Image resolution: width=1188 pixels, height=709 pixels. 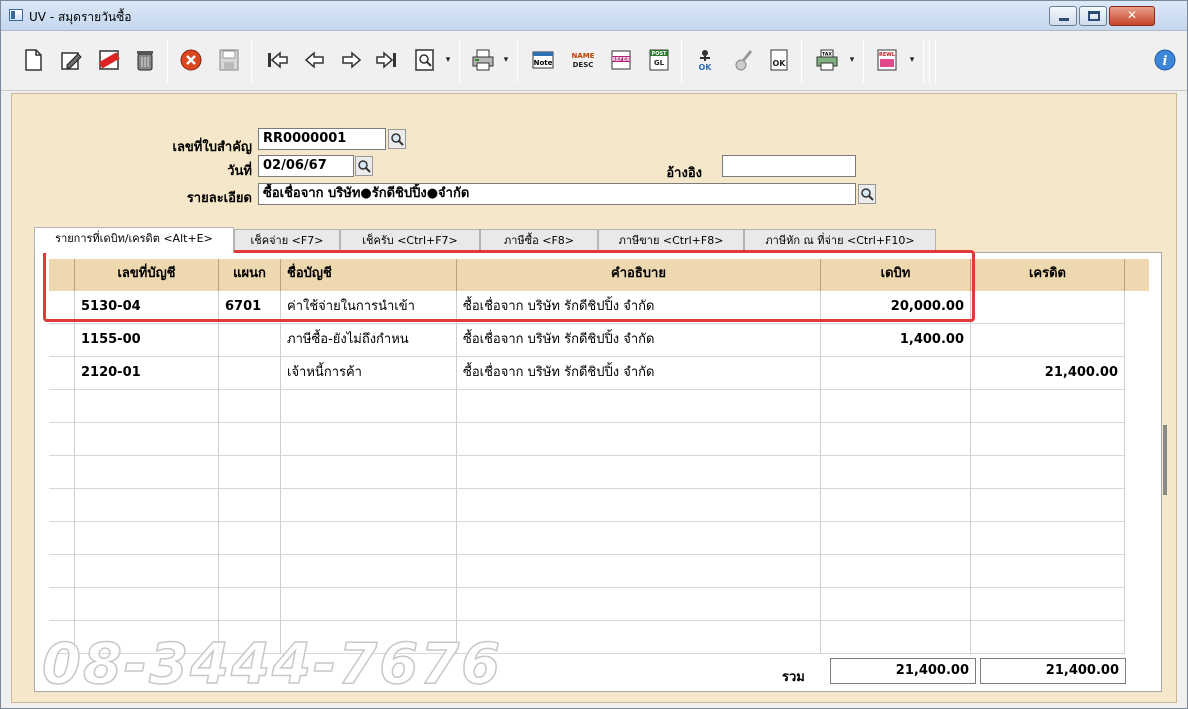 I want to click on account-cell: 1155-00, so click(x=147, y=340).